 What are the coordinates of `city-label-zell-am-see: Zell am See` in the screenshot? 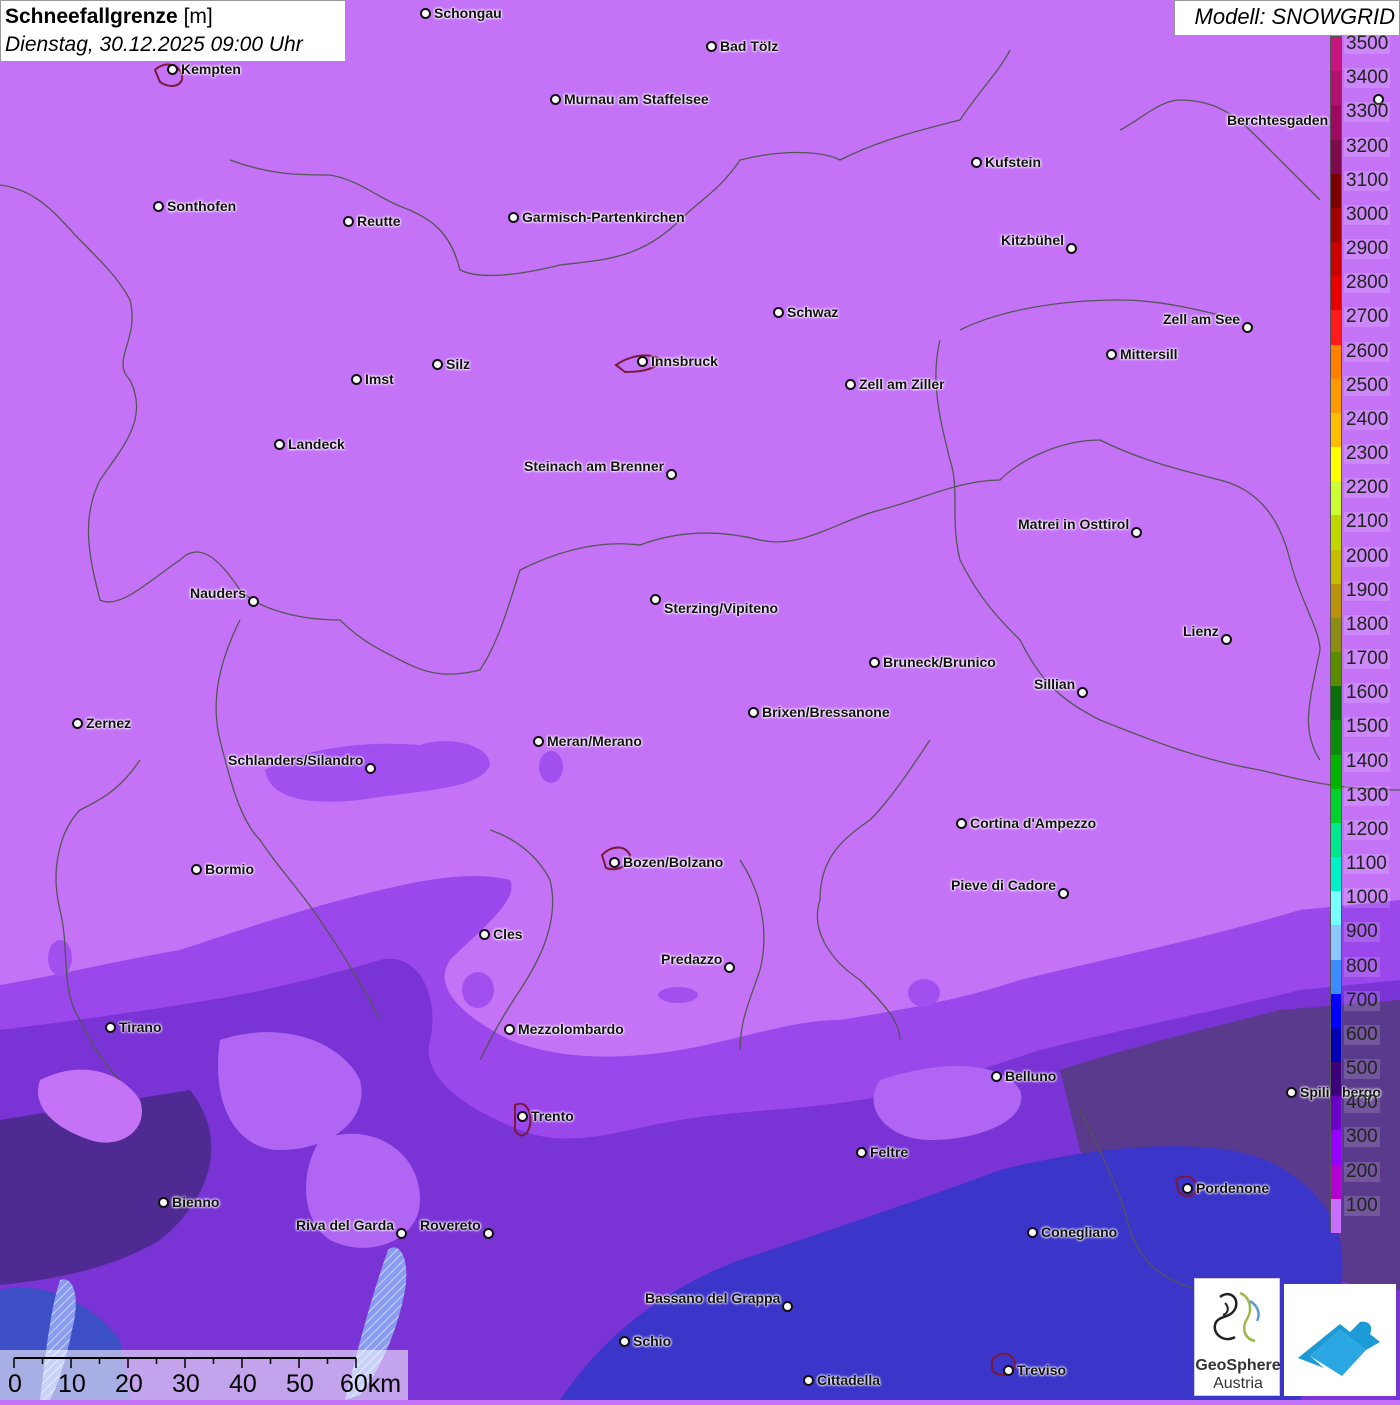 It's located at (1202, 319).